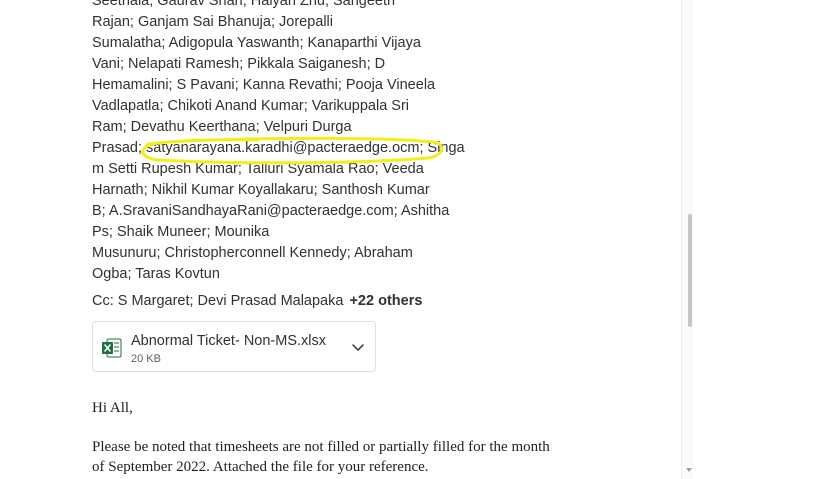  Describe the element at coordinates (289, 22) in the screenshot. I see `recipient-line: Rajan; Ganjam Sai Bhanuja; Jorepalli` at that location.